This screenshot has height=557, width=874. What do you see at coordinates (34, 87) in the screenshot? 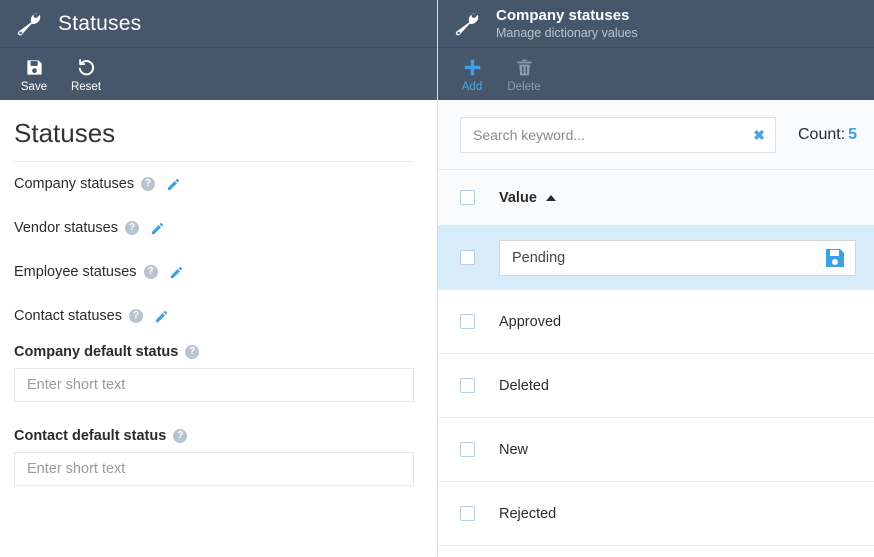
I see `save-button-label: Save` at bounding box center [34, 87].